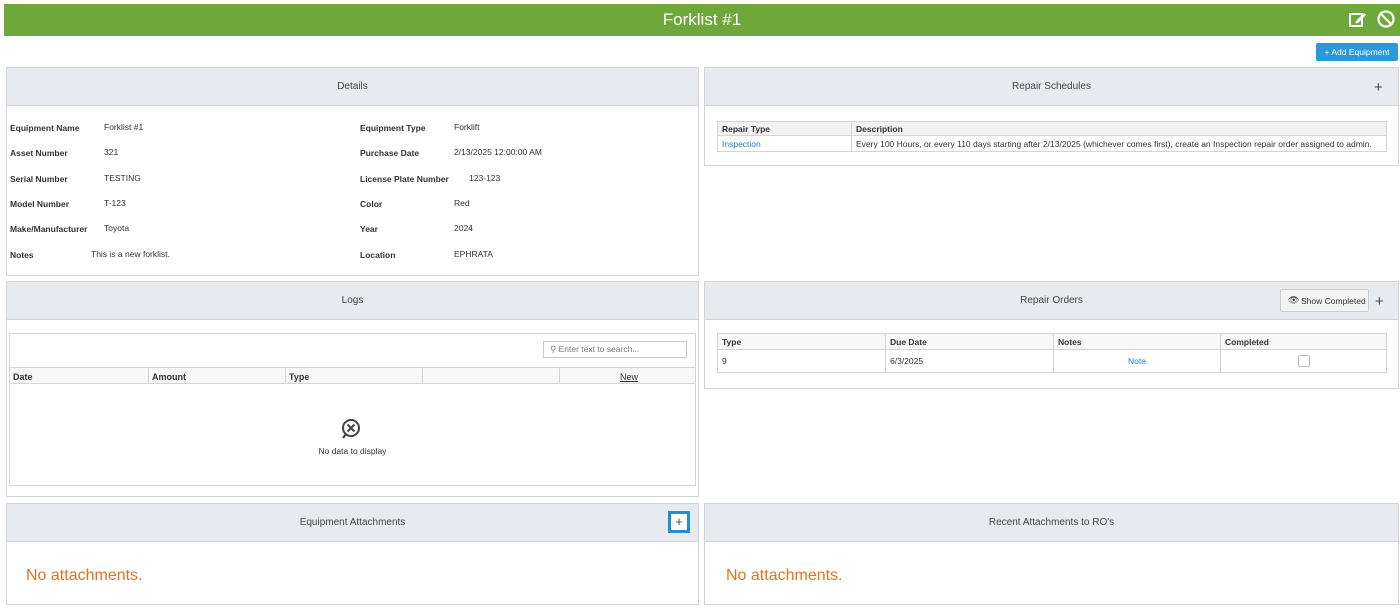 The width and height of the screenshot is (1400, 608). I want to click on equipment-name-label: Equipment Name, so click(45, 128).